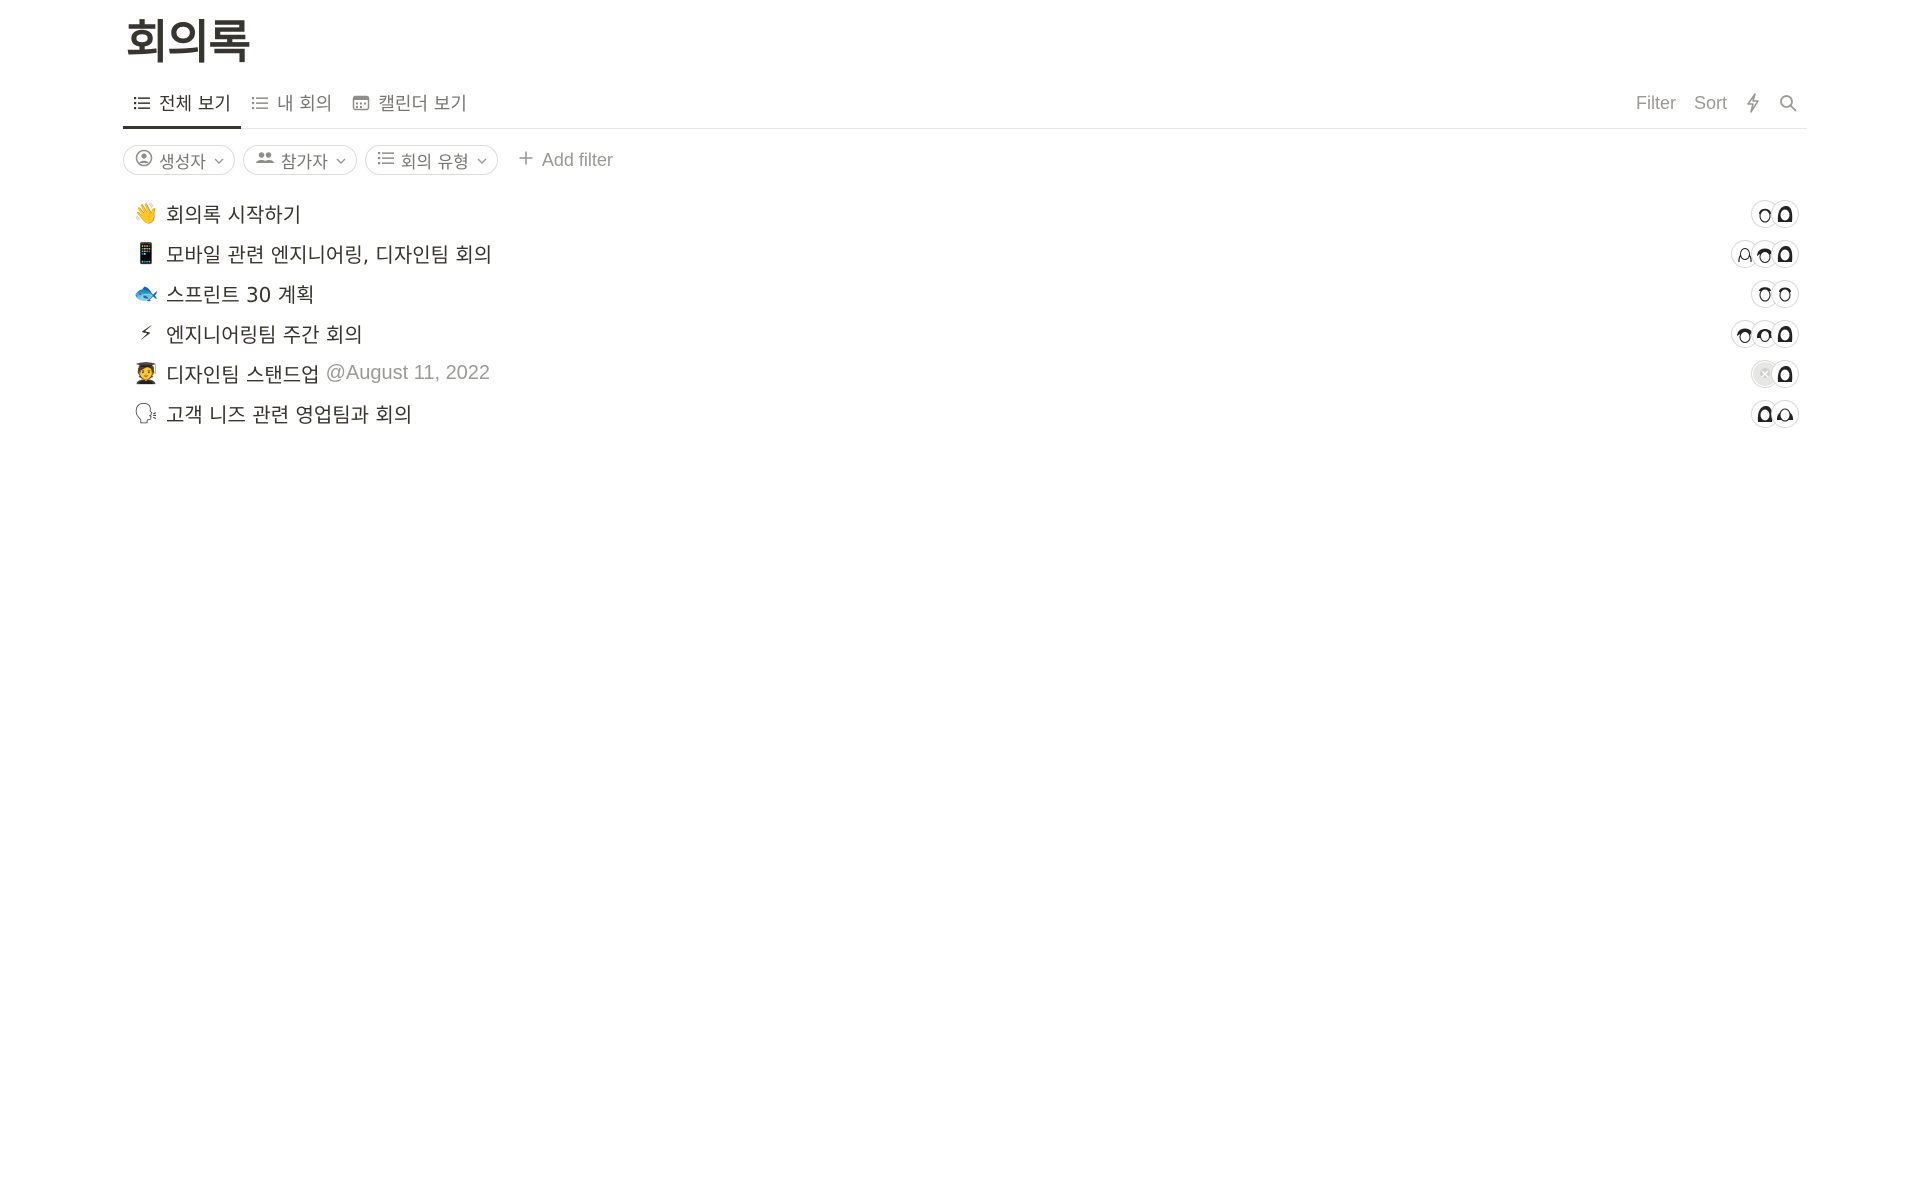  I want to click on speaking-head-icon: 🗣, so click(146, 413).